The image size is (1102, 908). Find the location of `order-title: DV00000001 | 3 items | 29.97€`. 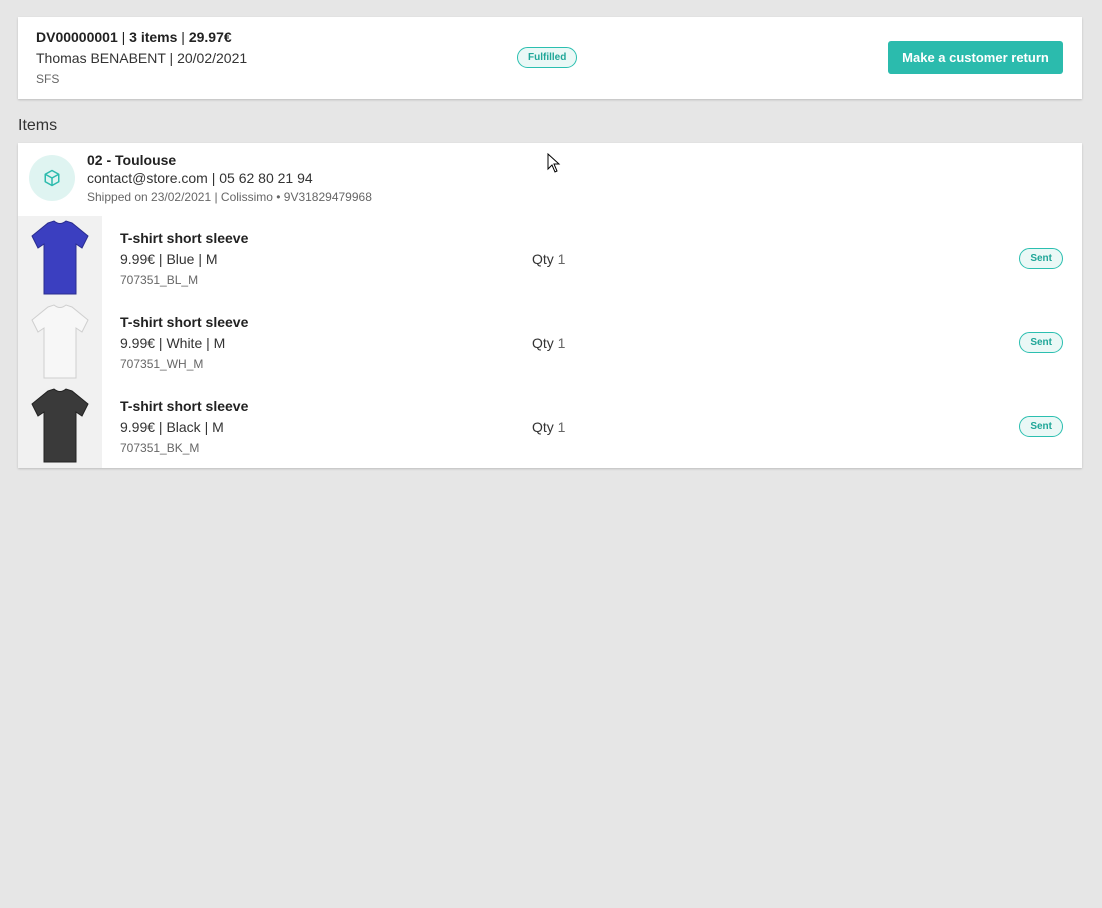

order-title: DV00000001 | 3 items | 29.97€ is located at coordinates (134, 37).